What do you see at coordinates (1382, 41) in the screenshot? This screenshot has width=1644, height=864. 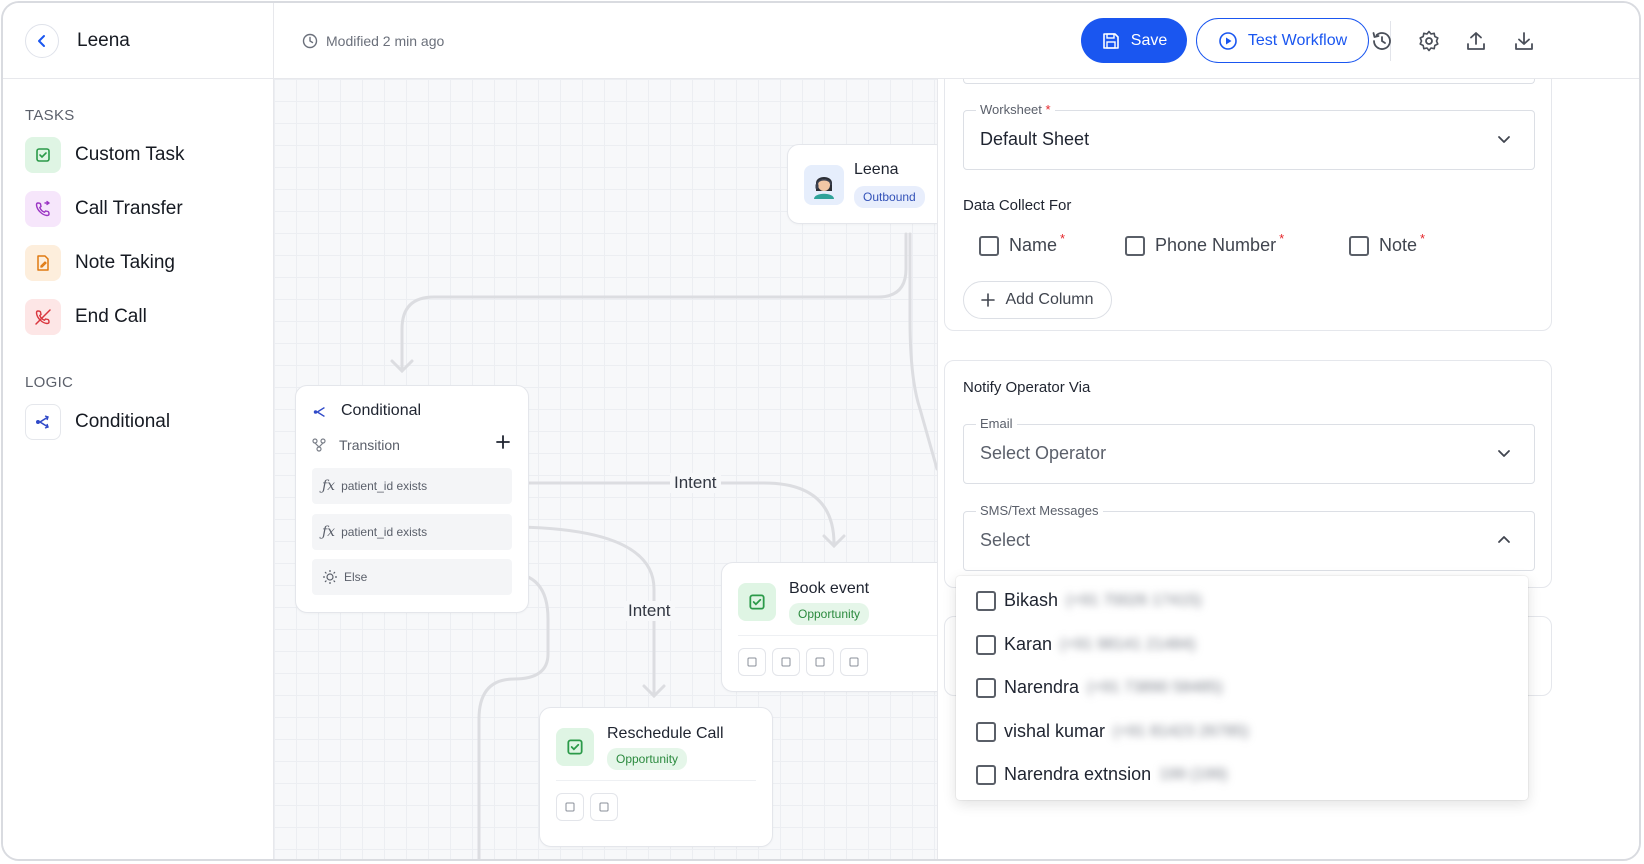 I see `history-icon` at bounding box center [1382, 41].